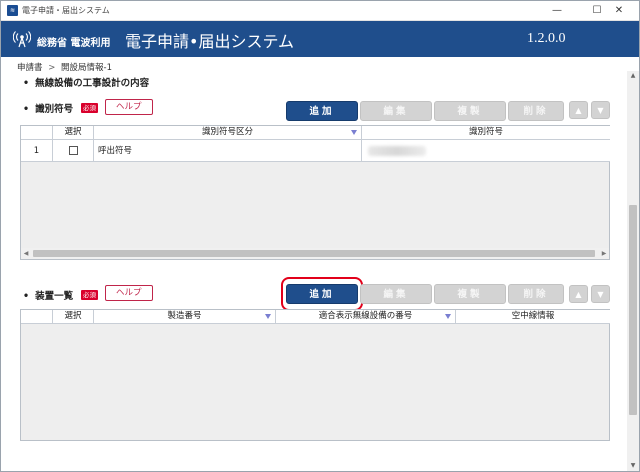  Describe the element at coordinates (546, 38) in the screenshot. I see `version-label: 1.2.0.0` at that location.